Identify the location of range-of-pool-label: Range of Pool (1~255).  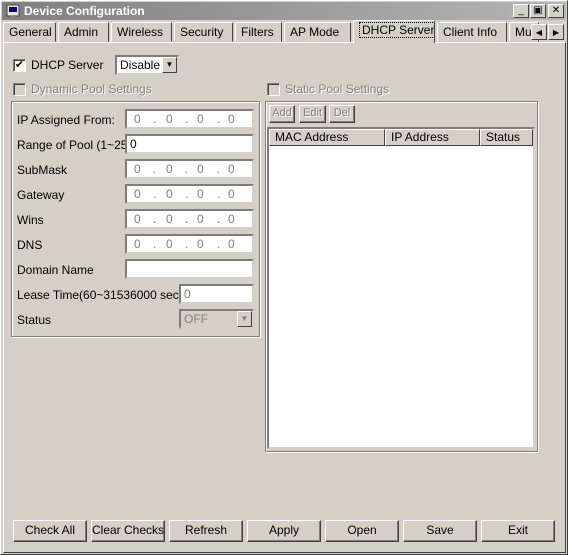
(78, 145).